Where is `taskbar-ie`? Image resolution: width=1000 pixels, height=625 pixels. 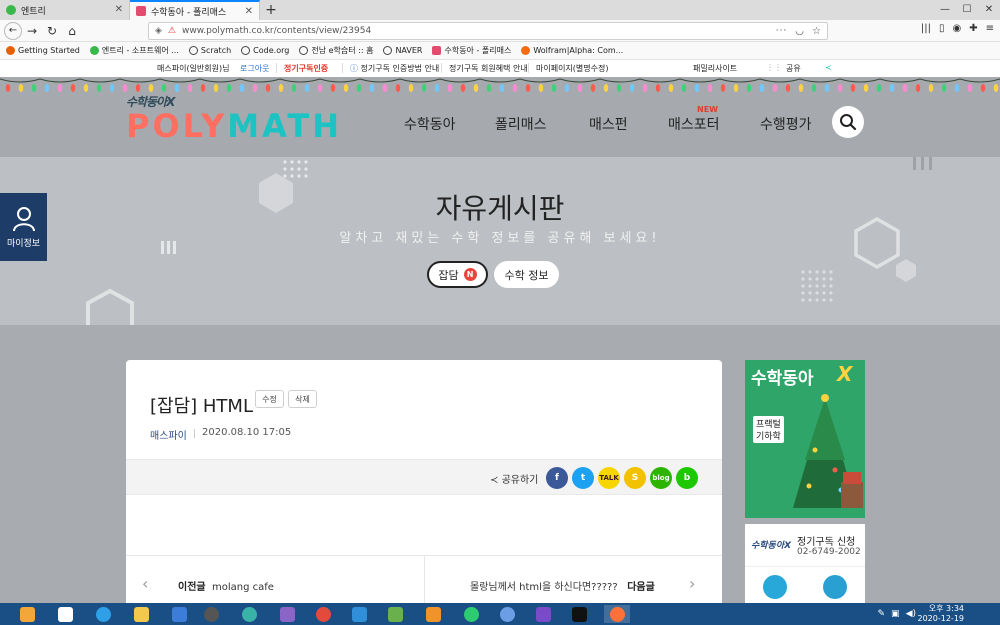 taskbar-ie is located at coordinates (103, 614).